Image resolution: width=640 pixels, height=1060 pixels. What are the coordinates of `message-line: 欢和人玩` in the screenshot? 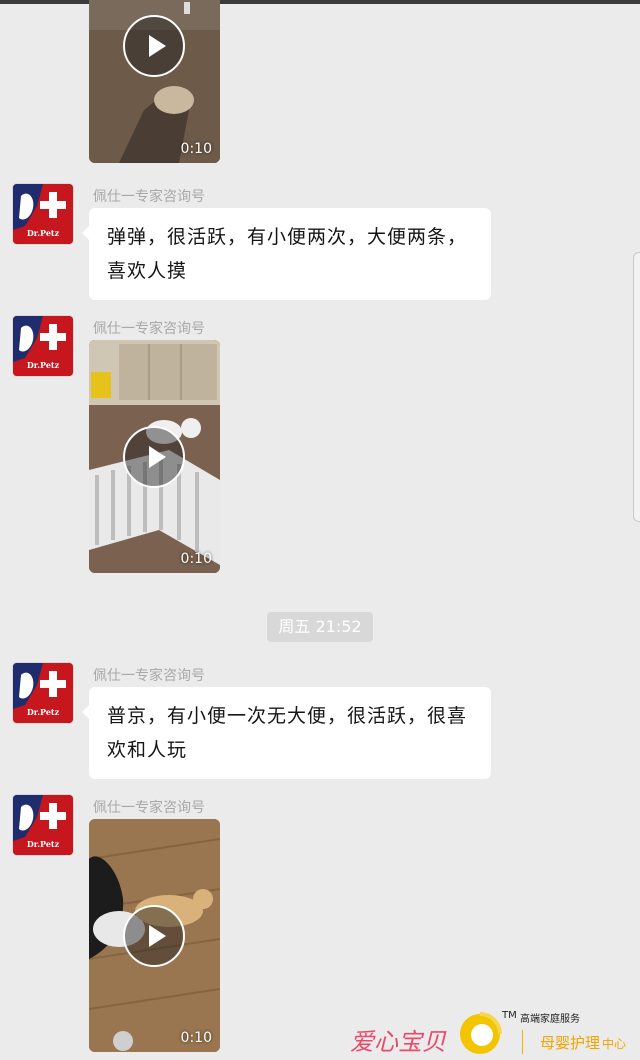 It's located at (147, 750).